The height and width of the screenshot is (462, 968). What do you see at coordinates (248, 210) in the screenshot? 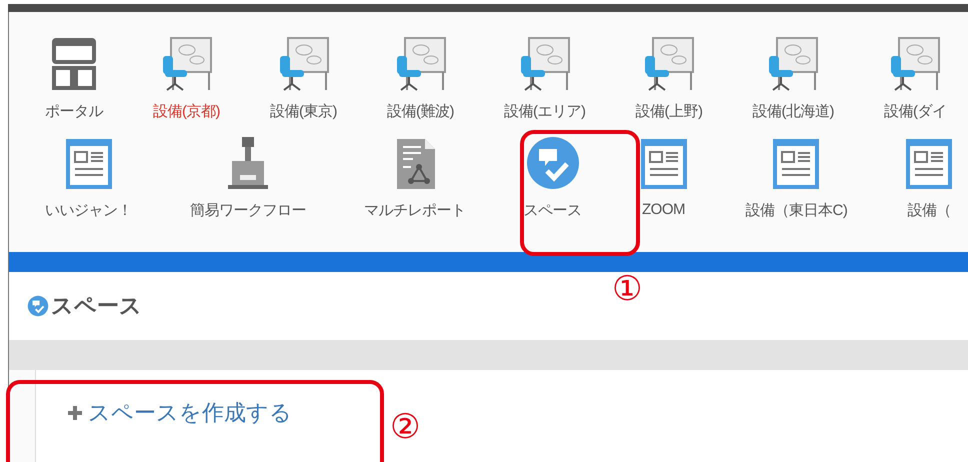
I see `launcher-item: 簡易ワークフロー` at bounding box center [248, 210].